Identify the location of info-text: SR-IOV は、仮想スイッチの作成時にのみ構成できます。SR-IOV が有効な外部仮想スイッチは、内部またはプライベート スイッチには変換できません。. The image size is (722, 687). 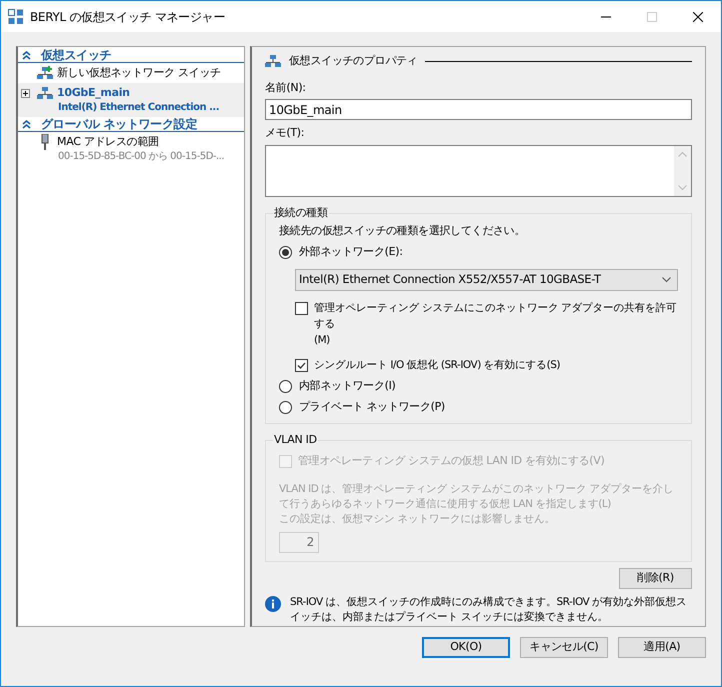
(489, 609).